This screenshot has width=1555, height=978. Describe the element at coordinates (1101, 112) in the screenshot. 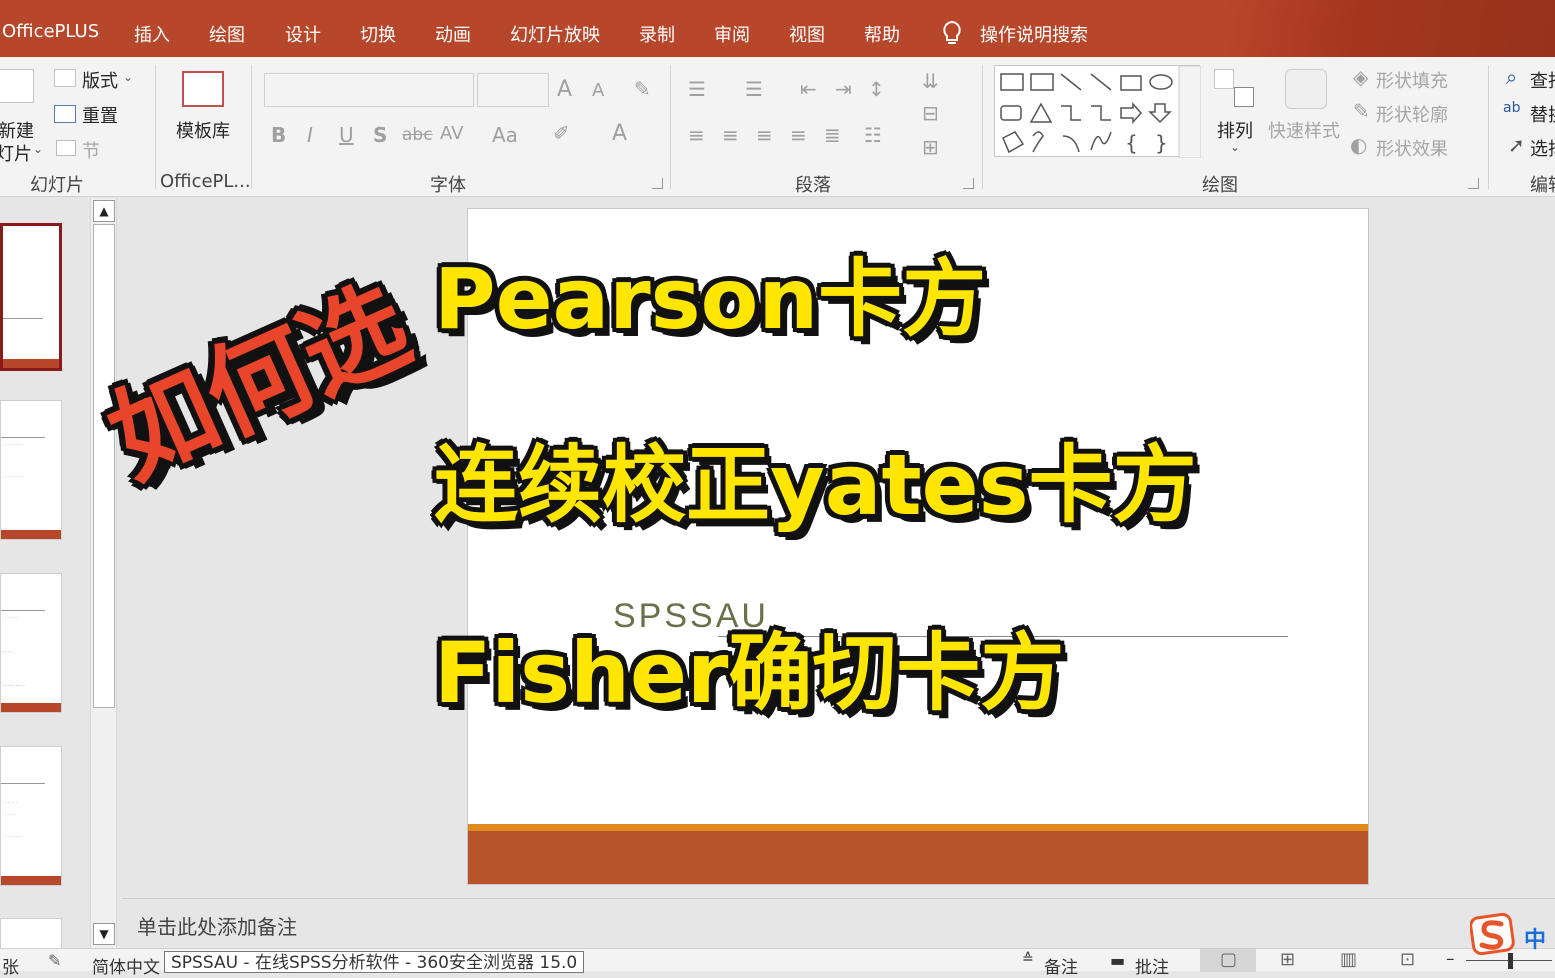

I see `shape-icons: { }` at that location.